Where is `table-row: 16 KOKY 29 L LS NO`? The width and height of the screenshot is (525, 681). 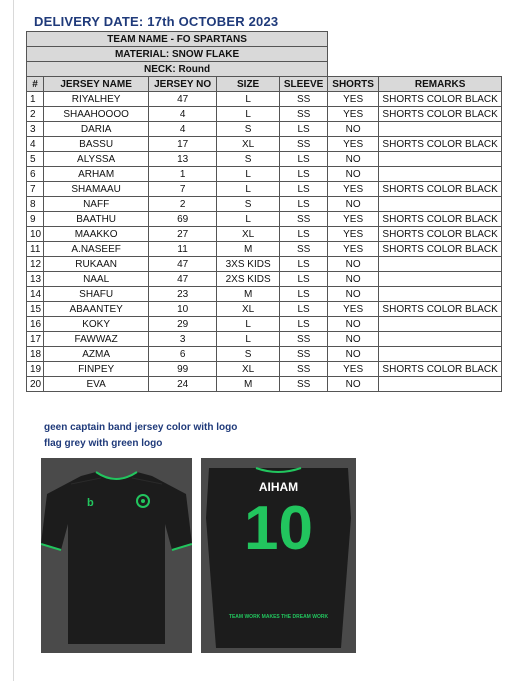
table-row: 16 KOKY 29 L LS NO is located at coordinates (264, 324).